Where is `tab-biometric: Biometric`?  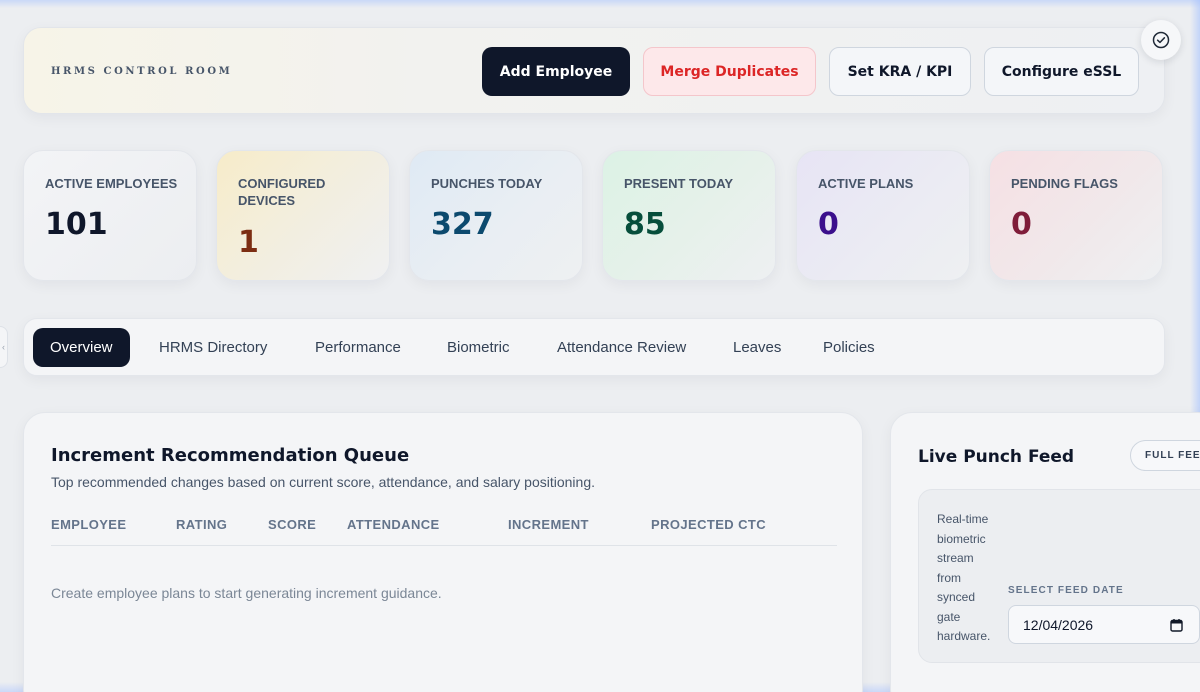 tab-biometric: Biometric is located at coordinates (478, 347).